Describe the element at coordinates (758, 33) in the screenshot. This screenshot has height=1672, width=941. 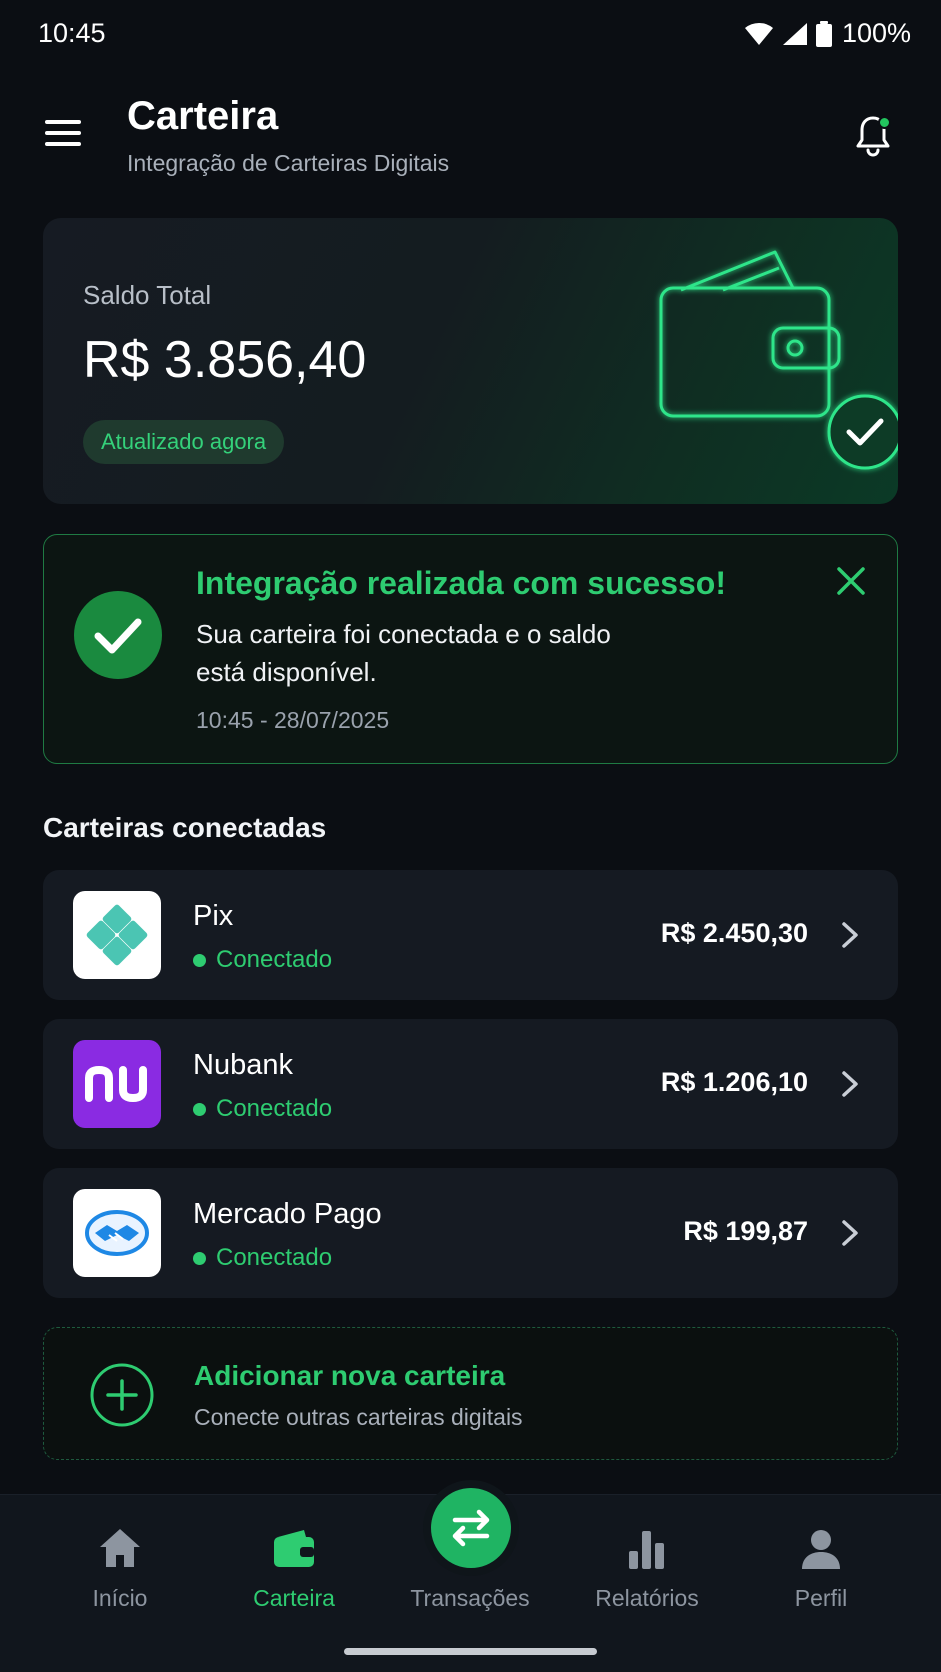
I see `wifi-icon` at that location.